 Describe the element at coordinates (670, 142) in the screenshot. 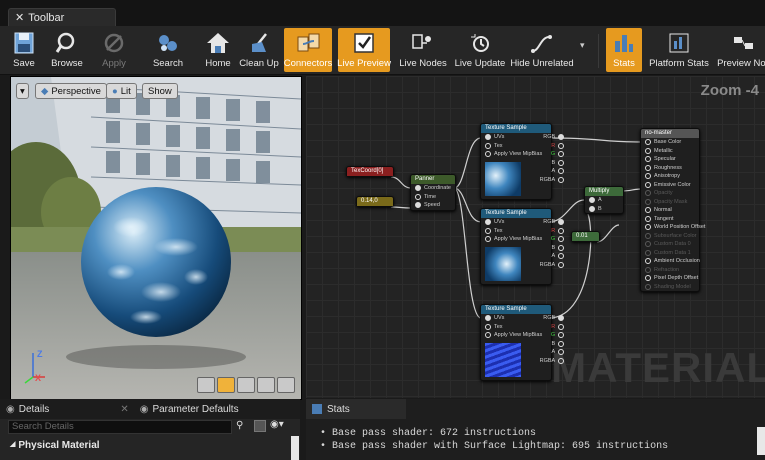

I see `result-pin: Base Color` at that location.